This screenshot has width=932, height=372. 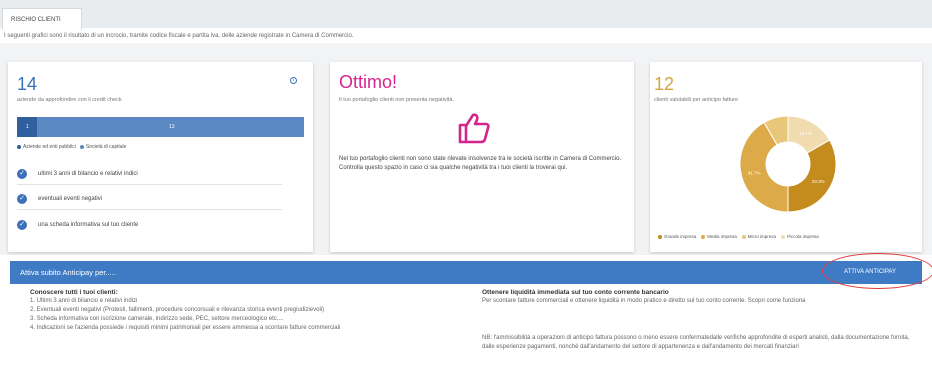 I want to click on highlight-ellipse, so click(x=877, y=271).